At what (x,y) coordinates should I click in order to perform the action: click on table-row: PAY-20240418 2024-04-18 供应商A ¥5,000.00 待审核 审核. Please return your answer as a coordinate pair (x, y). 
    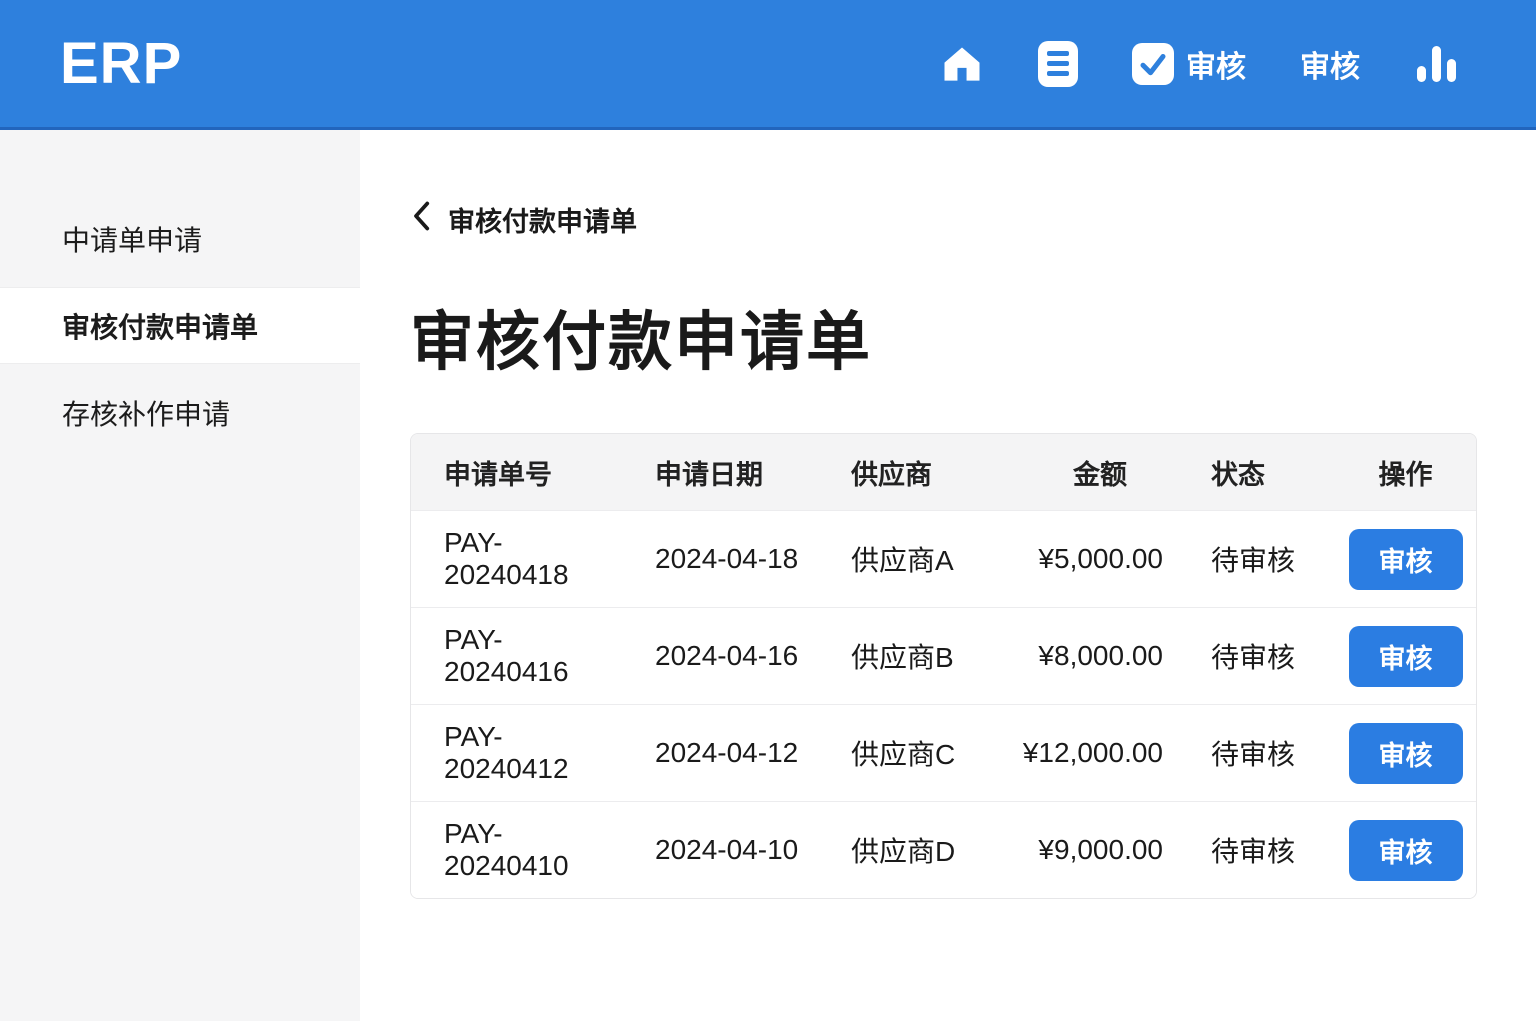
    Looking at the image, I should click on (943, 558).